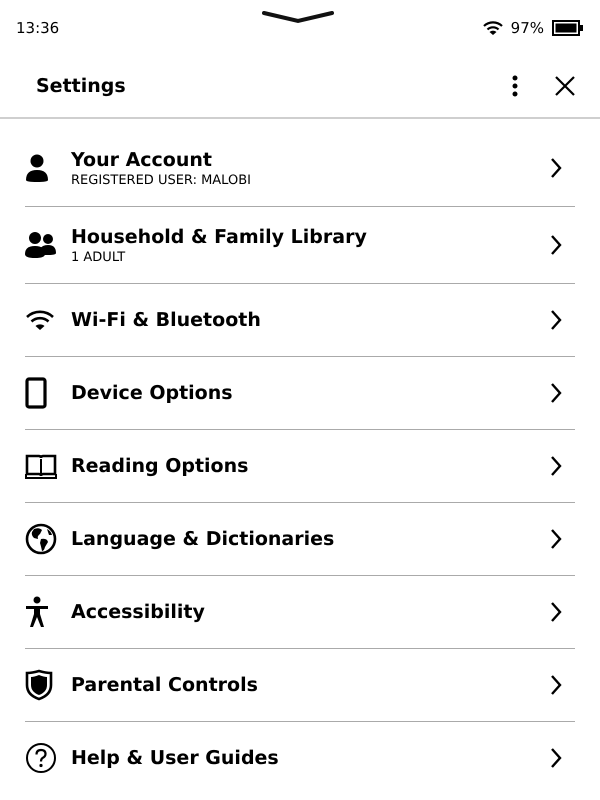  Describe the element at coordinates (38, 27) in the screenshot. I see `status-time: 13:36` at that location.